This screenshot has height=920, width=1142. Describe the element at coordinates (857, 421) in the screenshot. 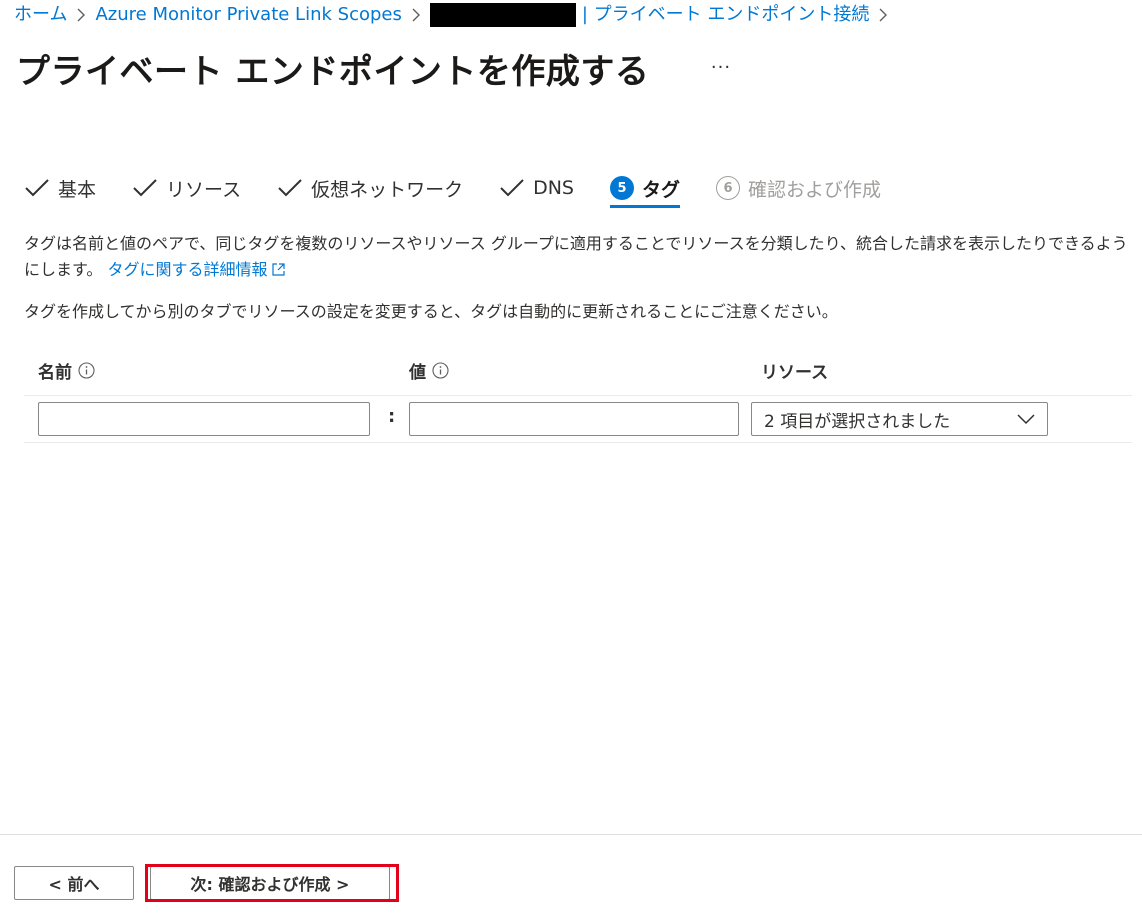

I see `dropdown-selected-text: 2 項目が選択されました` at that location.